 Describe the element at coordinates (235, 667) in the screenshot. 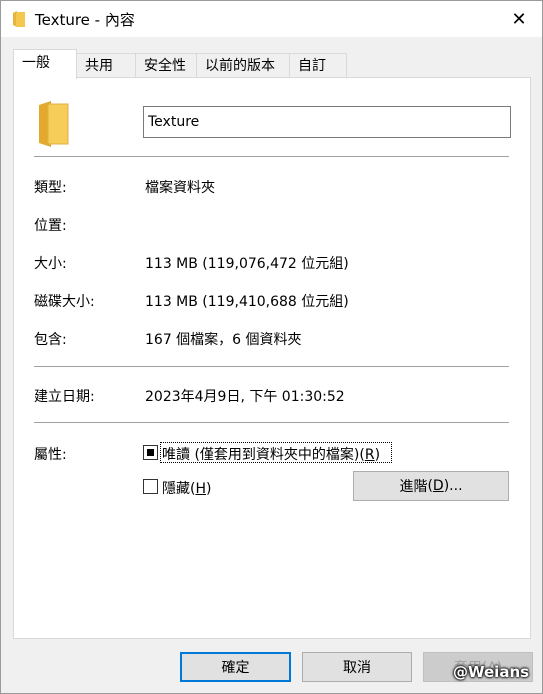

I see `ok-button: 確定` at that location.